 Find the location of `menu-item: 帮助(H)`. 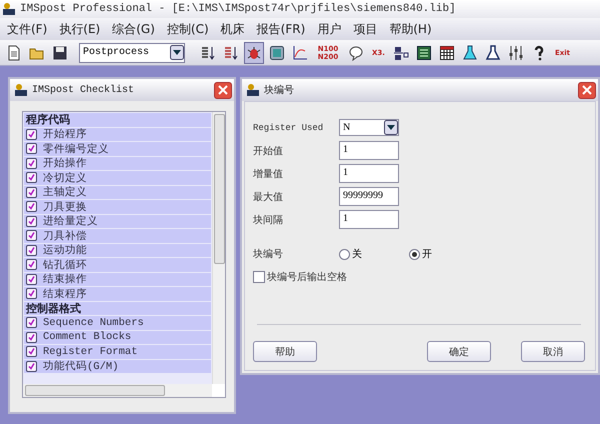

menu-item: 帮助(H) is located at coordinates (410, 29).